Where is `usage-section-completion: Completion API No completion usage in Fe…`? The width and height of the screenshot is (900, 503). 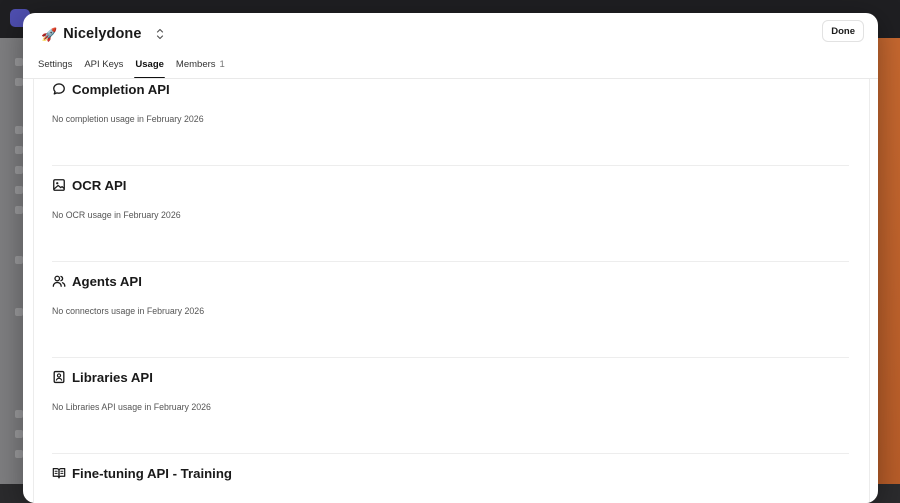 usage-section-completion: Completion API No completion usage in Fe… is located at coordinates (450, 102).